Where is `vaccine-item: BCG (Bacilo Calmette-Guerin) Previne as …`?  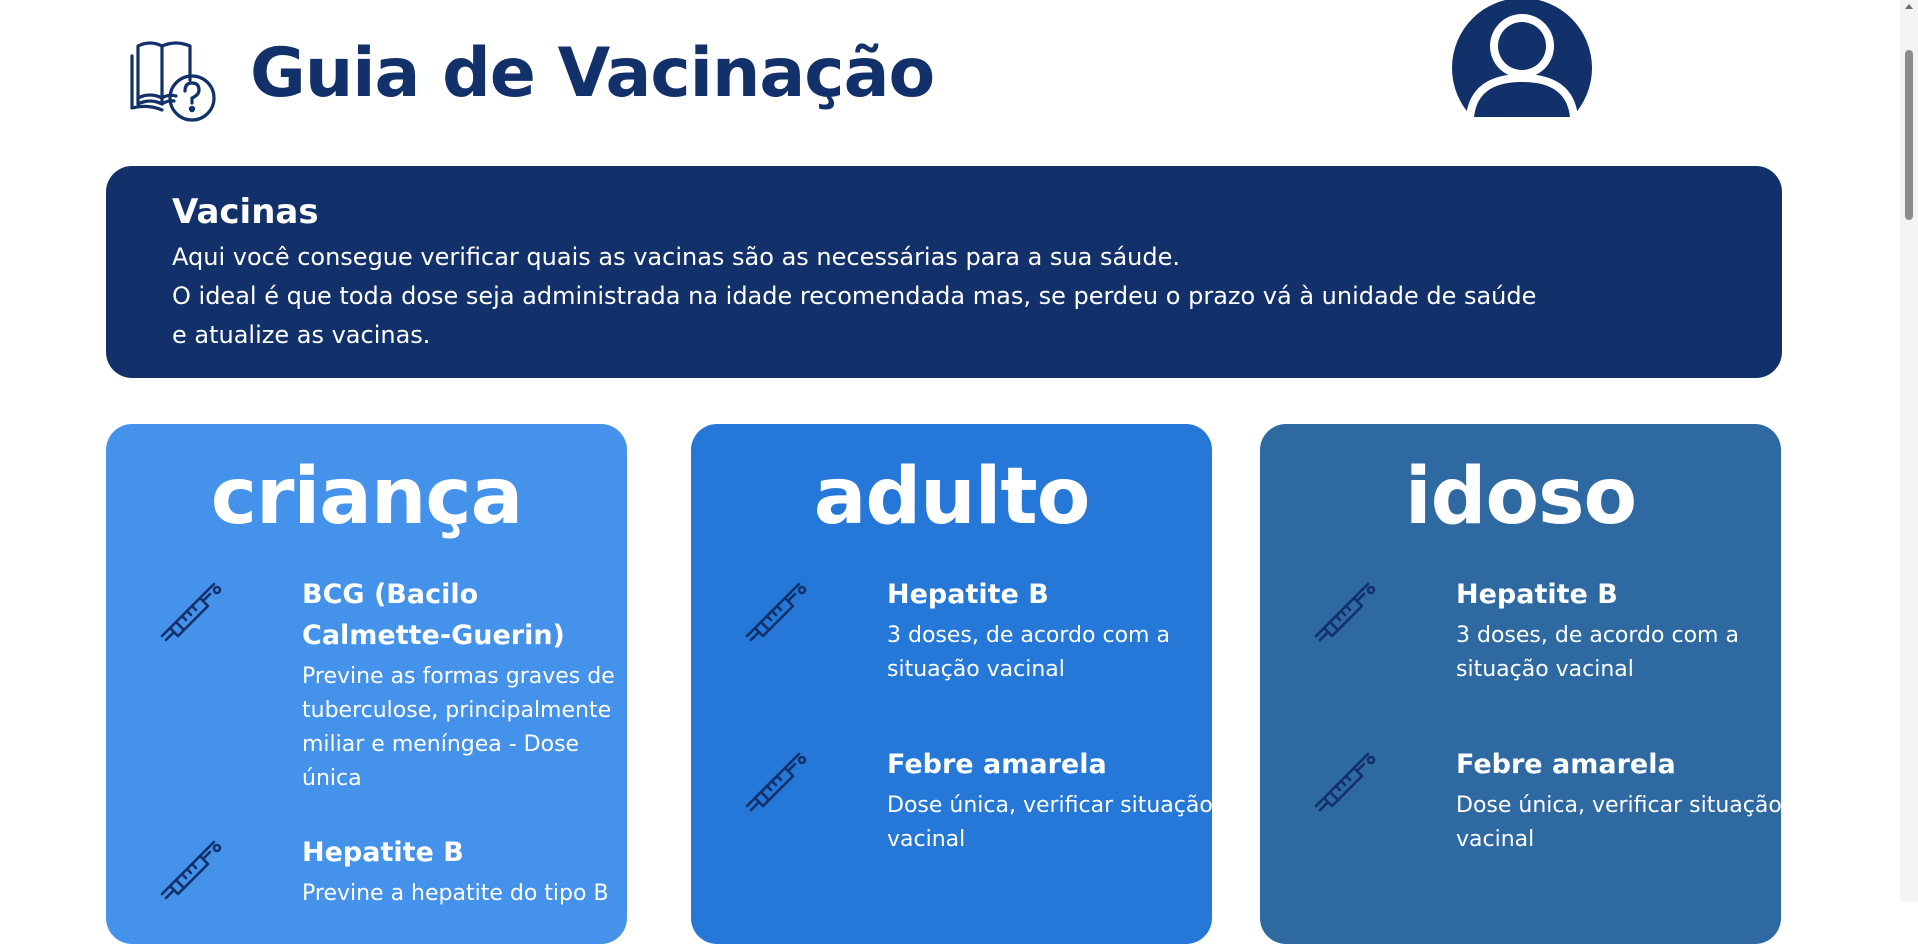 vaccine-item: BCG (Bacilo Calmette-Guerin) Previne as … is located at coordinates (385, 685).